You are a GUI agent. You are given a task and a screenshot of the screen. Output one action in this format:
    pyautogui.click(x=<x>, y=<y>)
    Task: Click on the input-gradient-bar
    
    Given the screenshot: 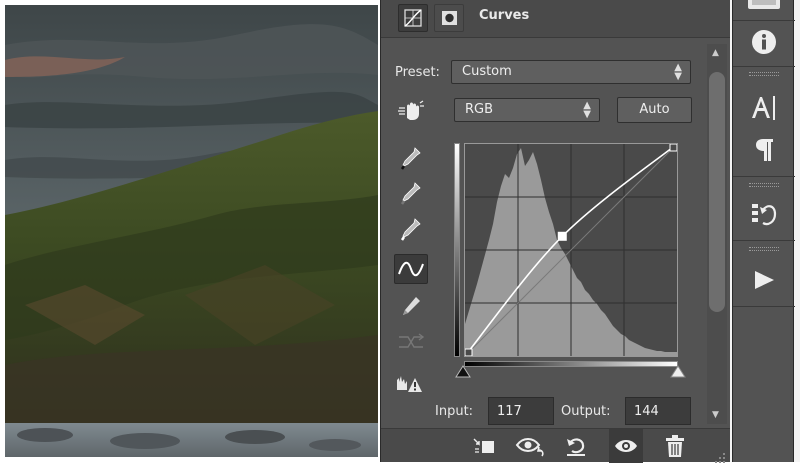 What is the action you would take?
    pyautogui.click(x=571, y=364)
    